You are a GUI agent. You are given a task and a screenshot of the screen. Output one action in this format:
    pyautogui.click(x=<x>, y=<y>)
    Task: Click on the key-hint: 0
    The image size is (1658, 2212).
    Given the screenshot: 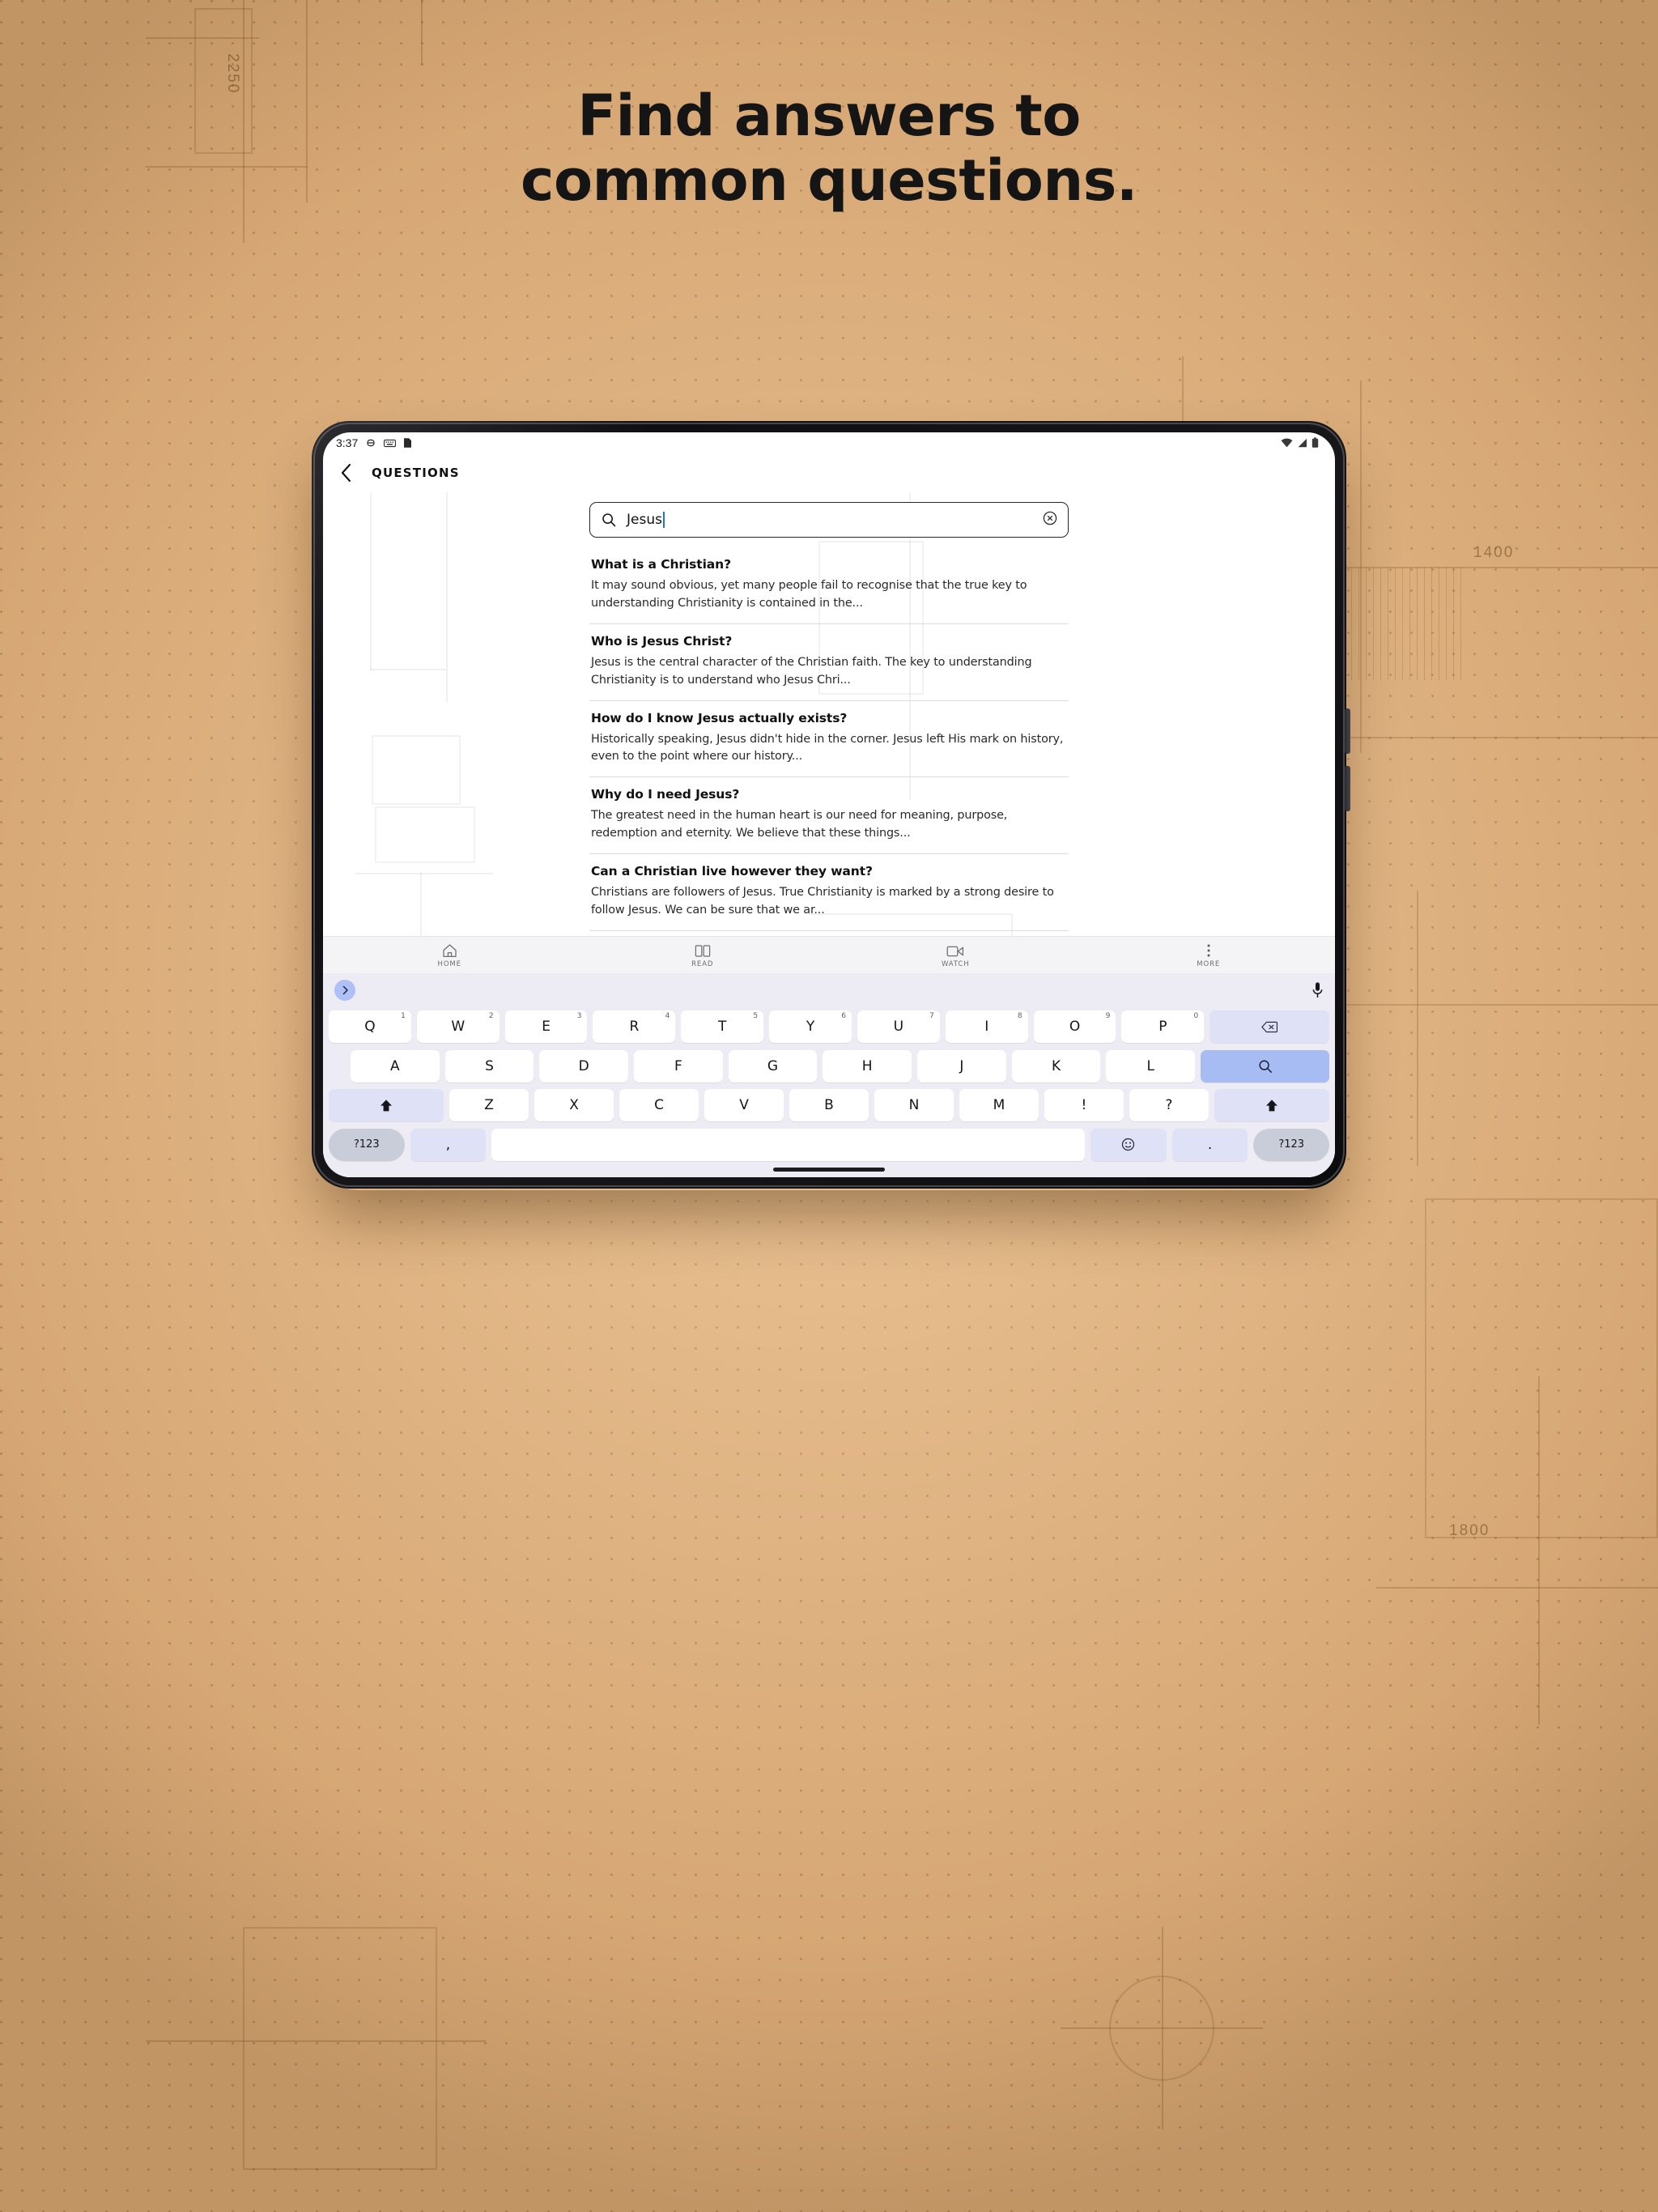 What is the action you would take?
    pyautogui.click(x=1196, y=1017)
    